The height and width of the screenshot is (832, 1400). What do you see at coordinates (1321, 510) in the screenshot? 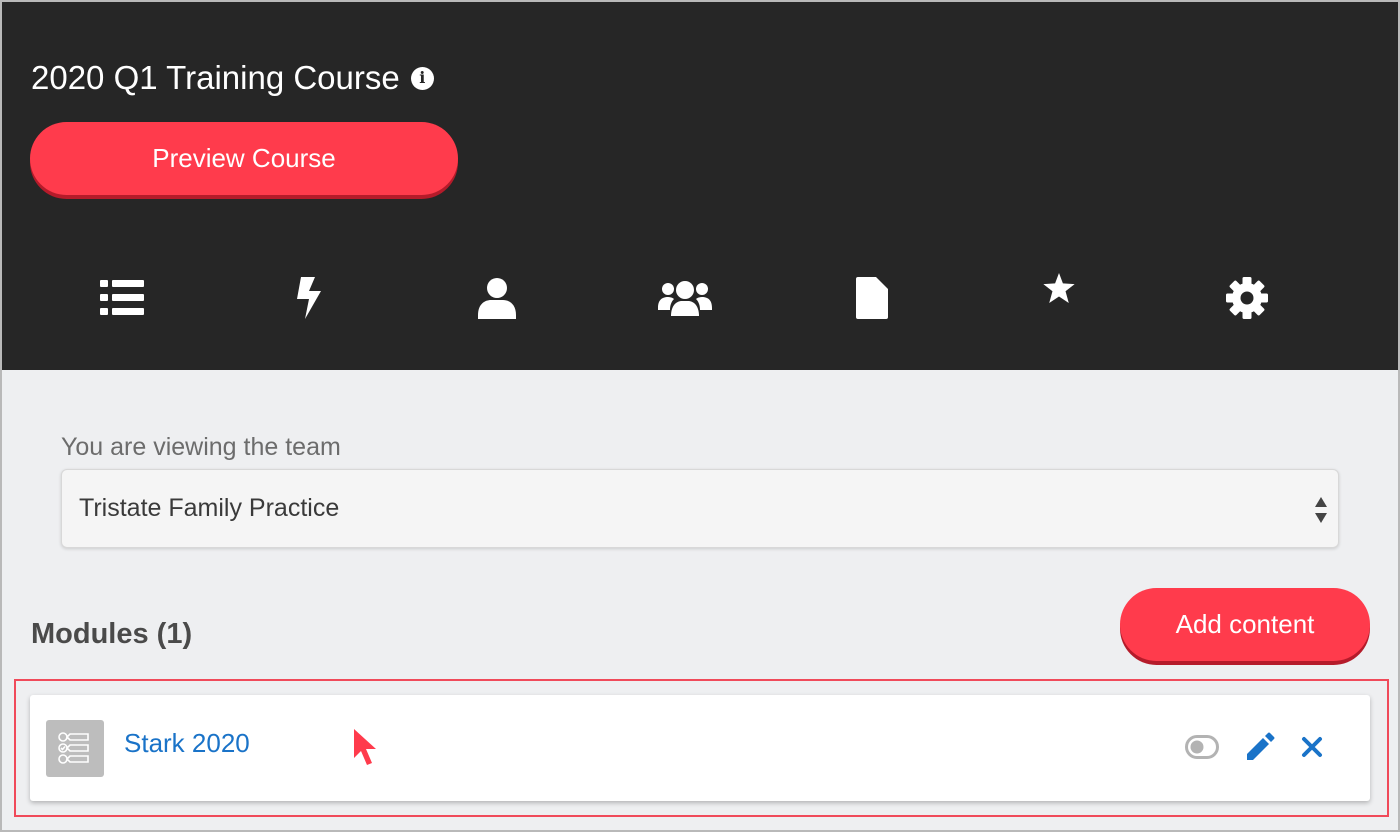
I see `select-arrows-icon` at bounding box center [1321, 510].